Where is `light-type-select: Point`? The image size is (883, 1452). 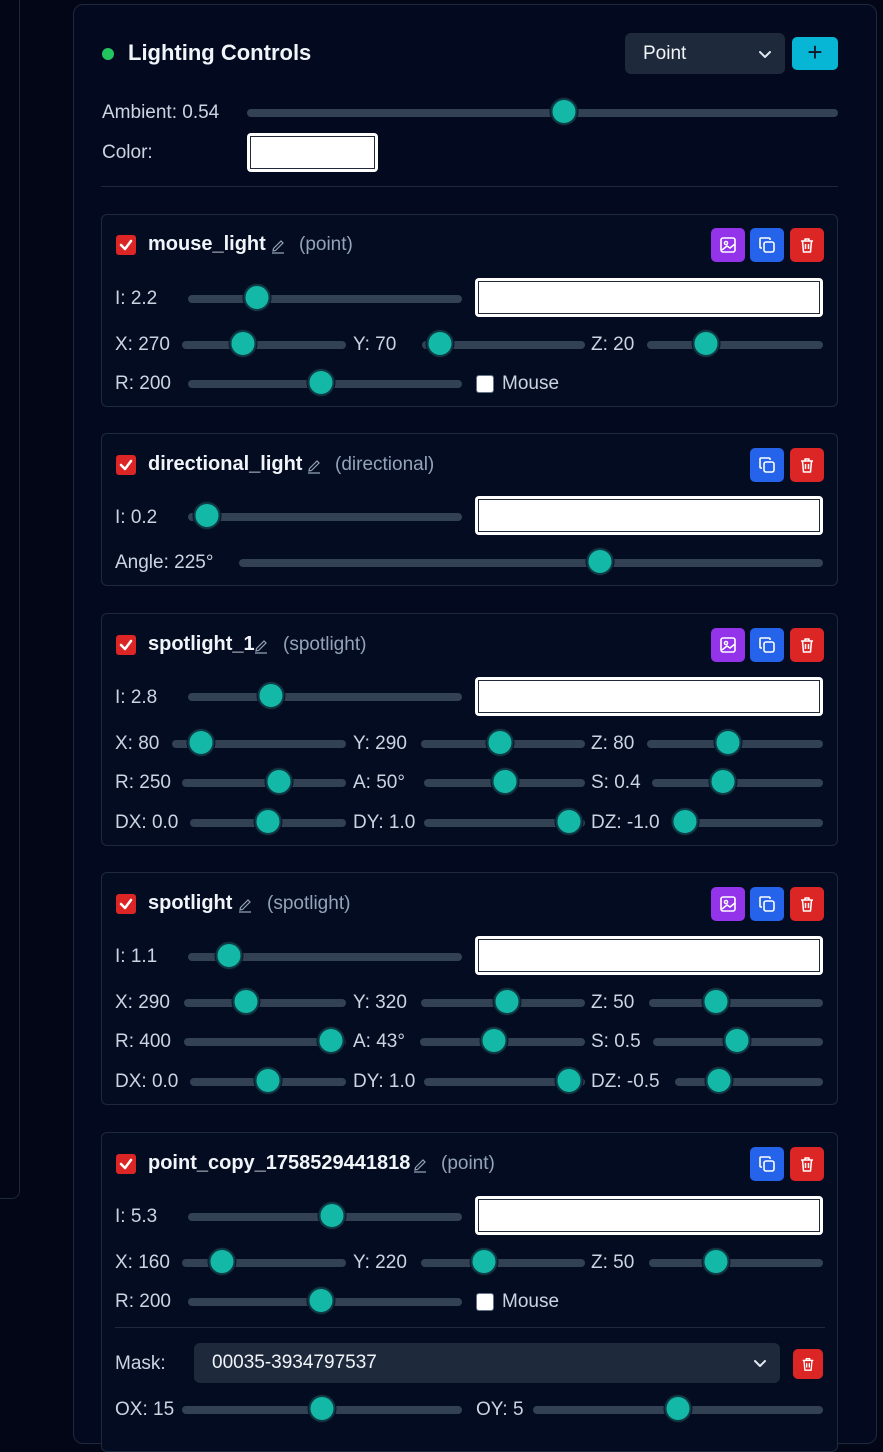 light-type-select: Point is located at coordinates (705, 53).